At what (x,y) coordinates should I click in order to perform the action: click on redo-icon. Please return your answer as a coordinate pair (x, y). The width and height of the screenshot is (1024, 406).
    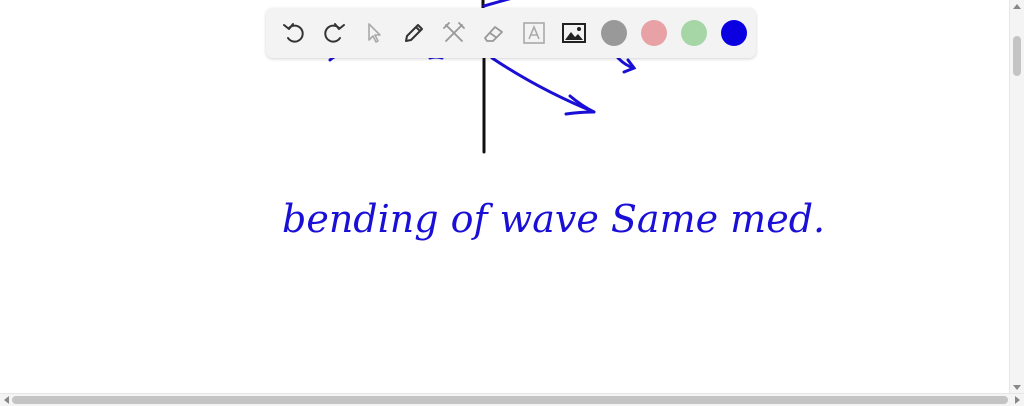
    Looking at the image, I should click on (334, 33).